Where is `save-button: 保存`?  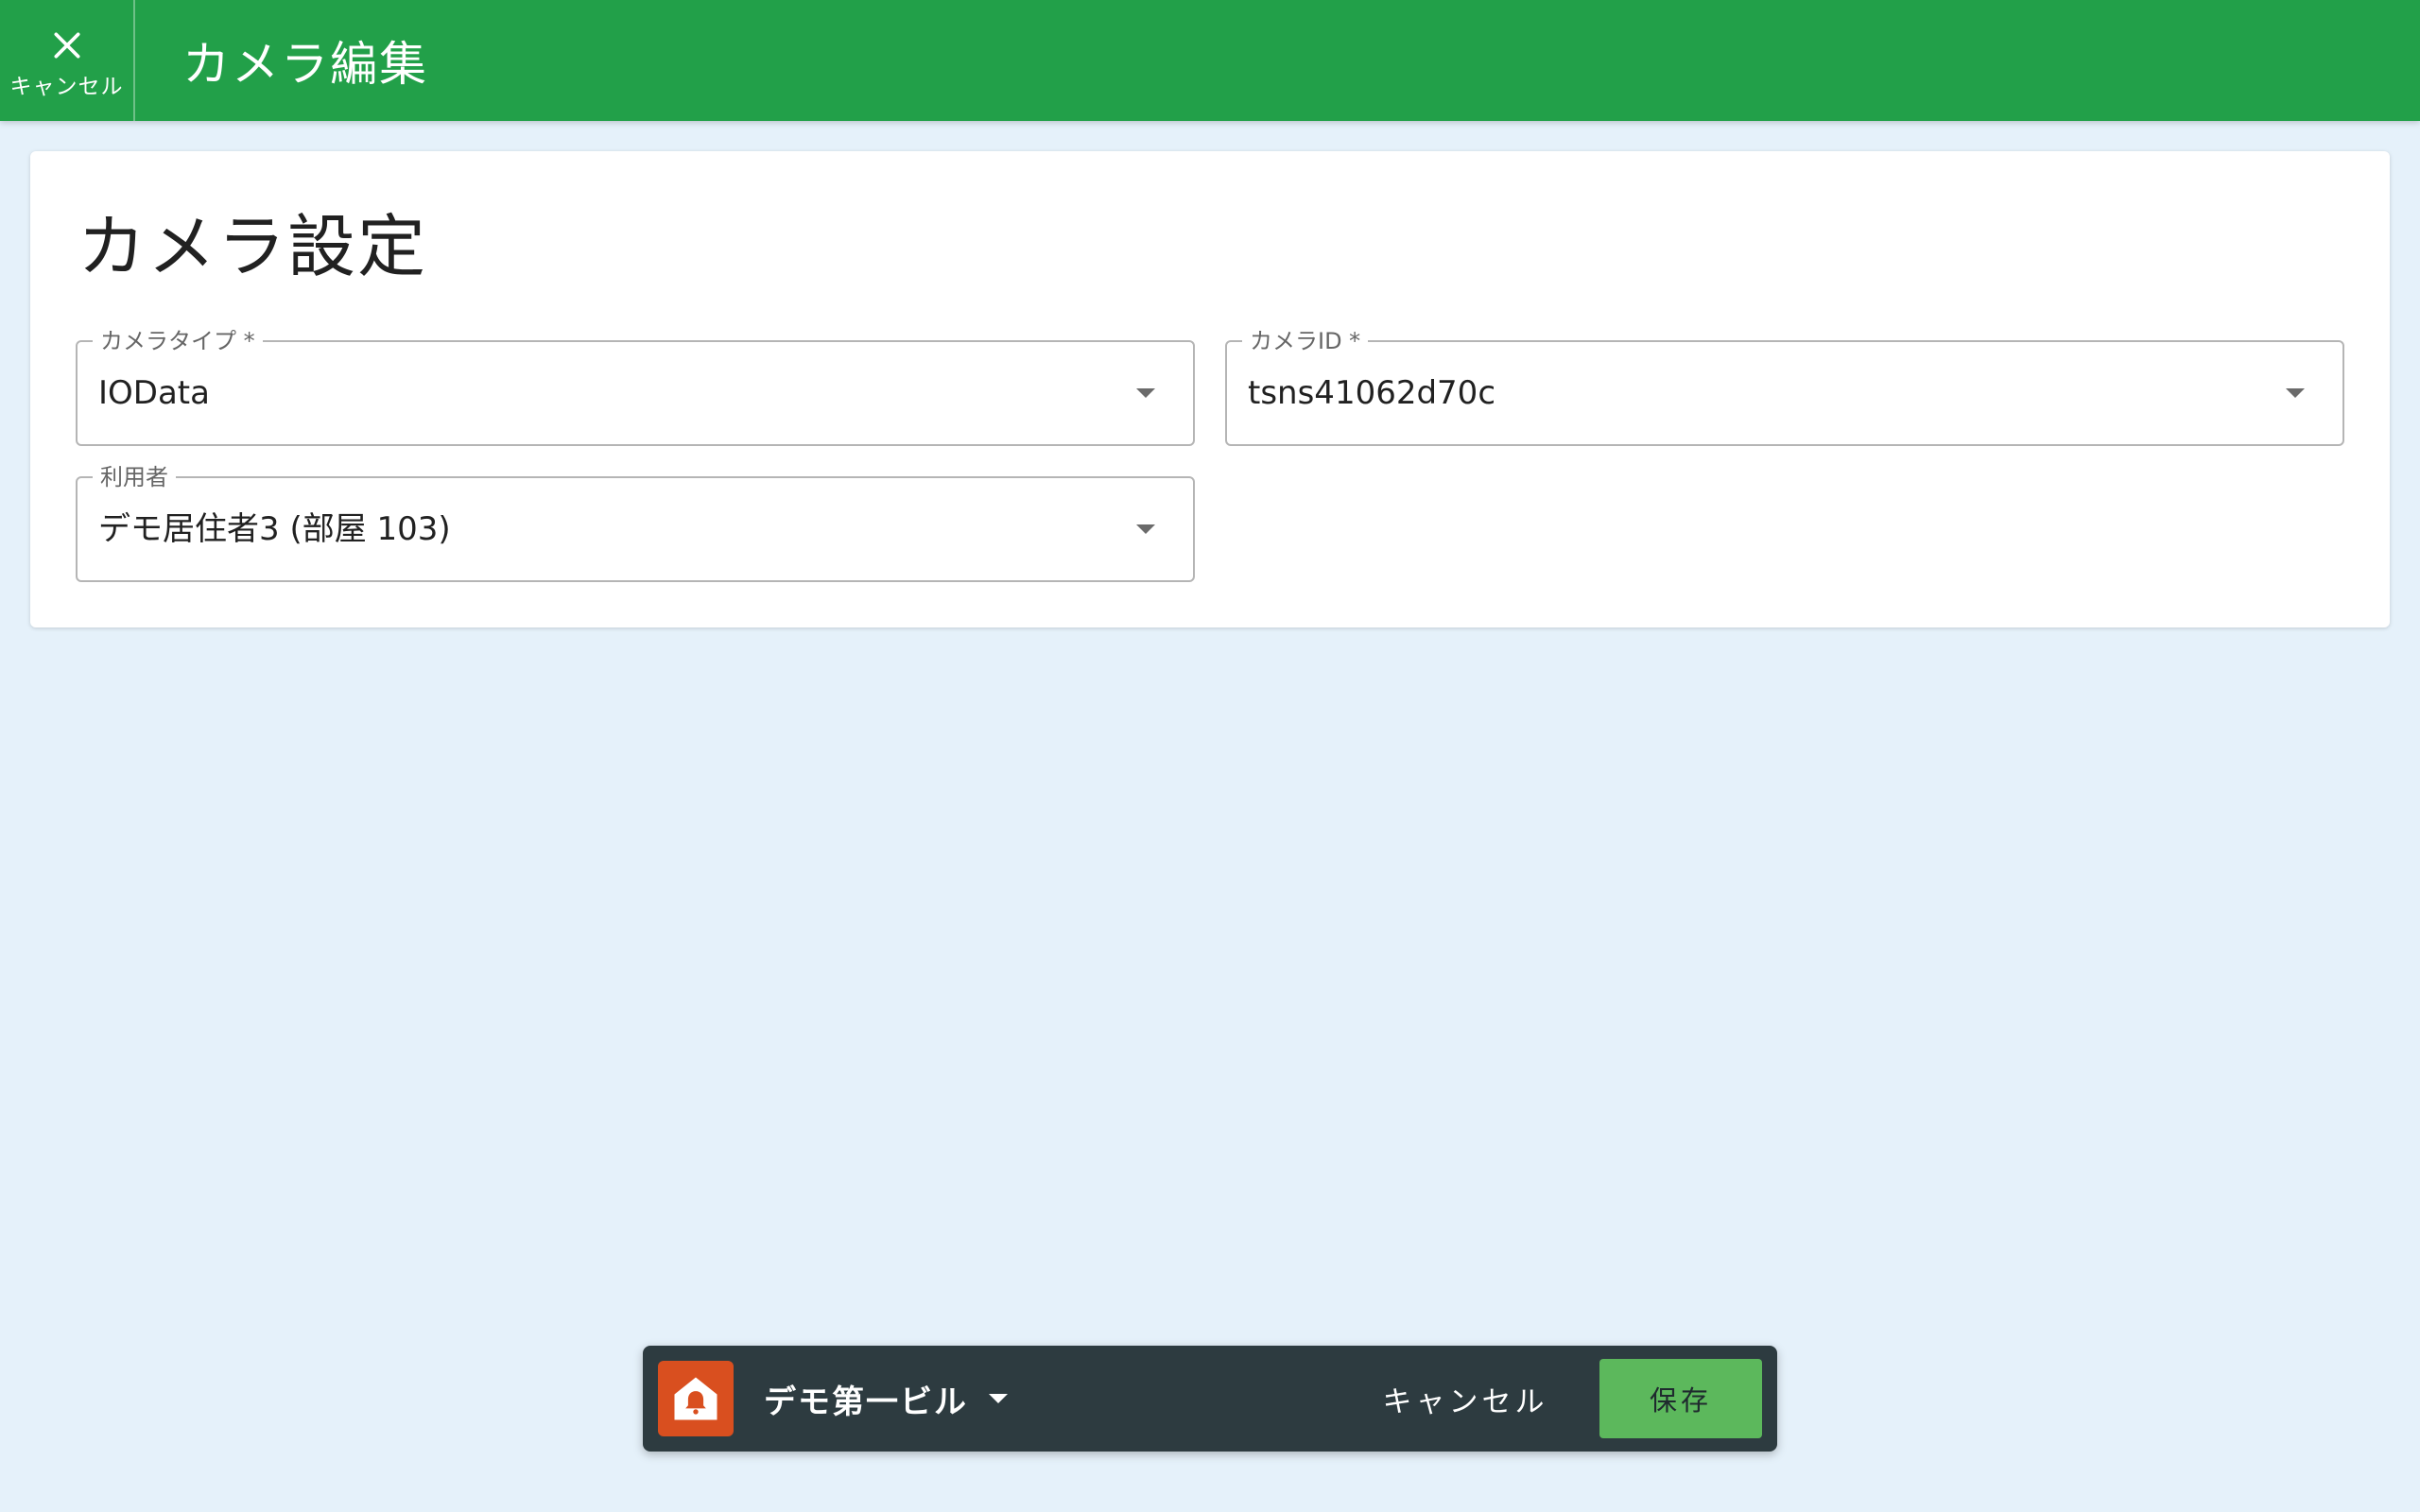
save-button: 保存 is located at coordinates (1680, 1398).